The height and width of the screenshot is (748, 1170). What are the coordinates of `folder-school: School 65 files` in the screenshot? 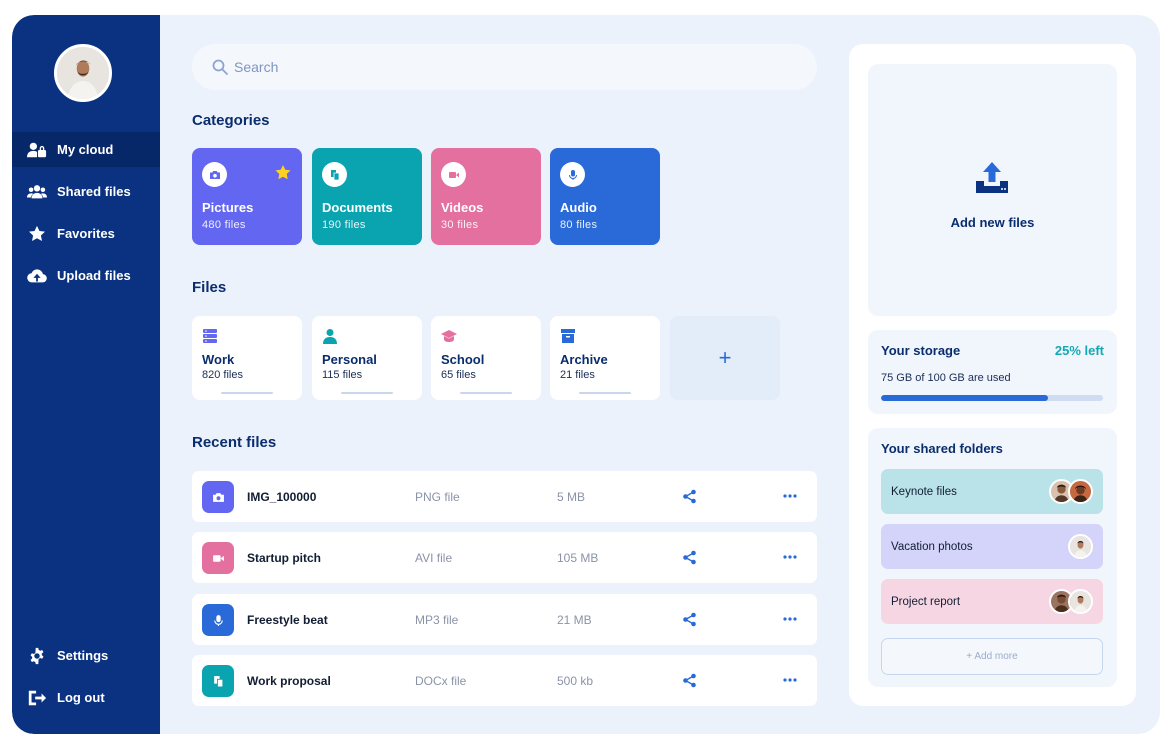 It's located at (486, 358).